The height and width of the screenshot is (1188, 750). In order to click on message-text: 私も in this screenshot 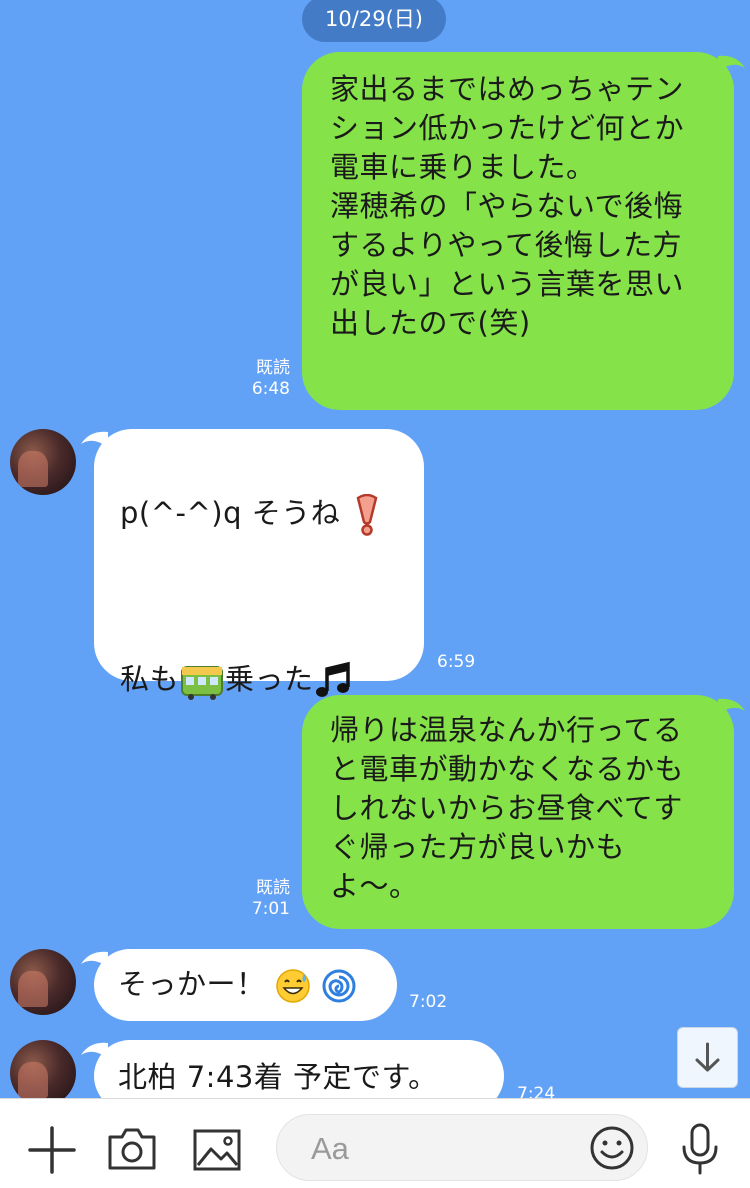, I will do `click(150, 679)`.